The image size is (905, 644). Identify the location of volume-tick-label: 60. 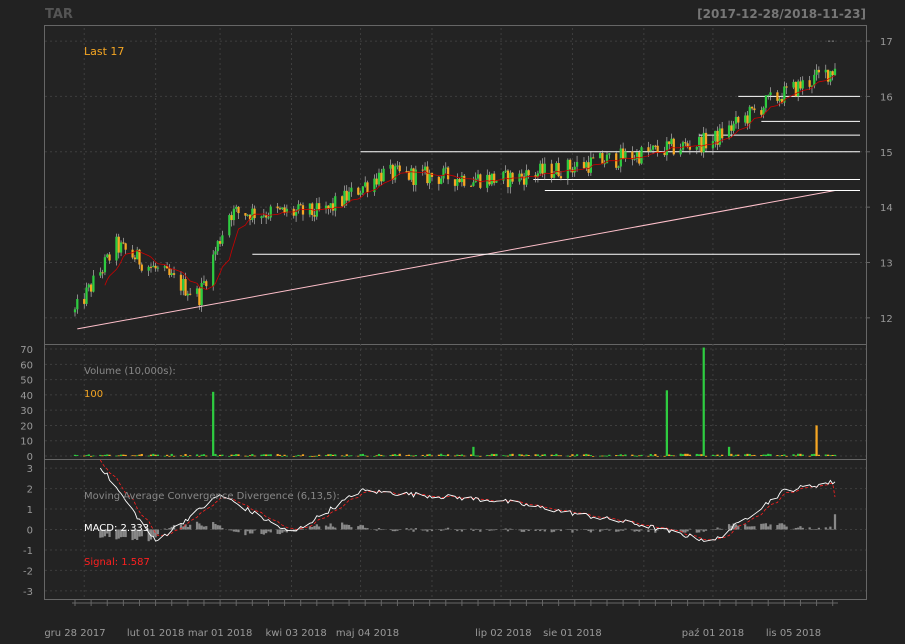
(26, 365).